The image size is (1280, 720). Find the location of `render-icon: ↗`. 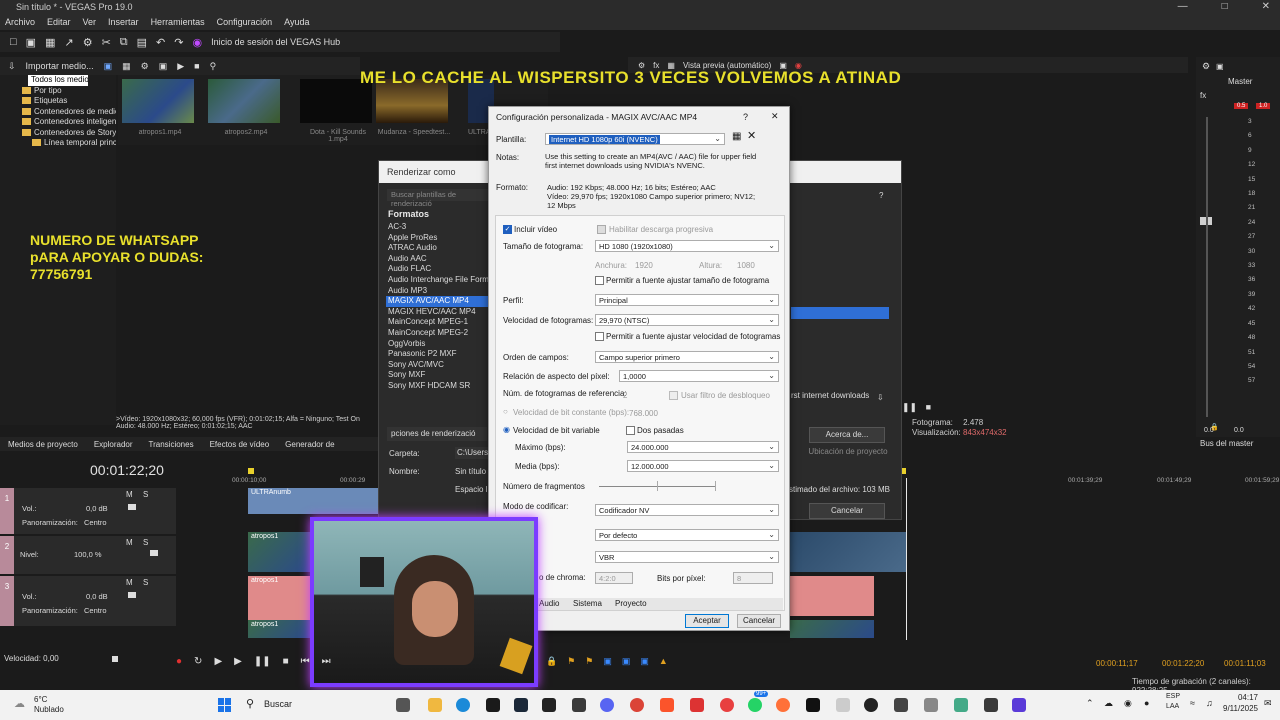

render-icon: ↗ is located at coordinates (68, 42).